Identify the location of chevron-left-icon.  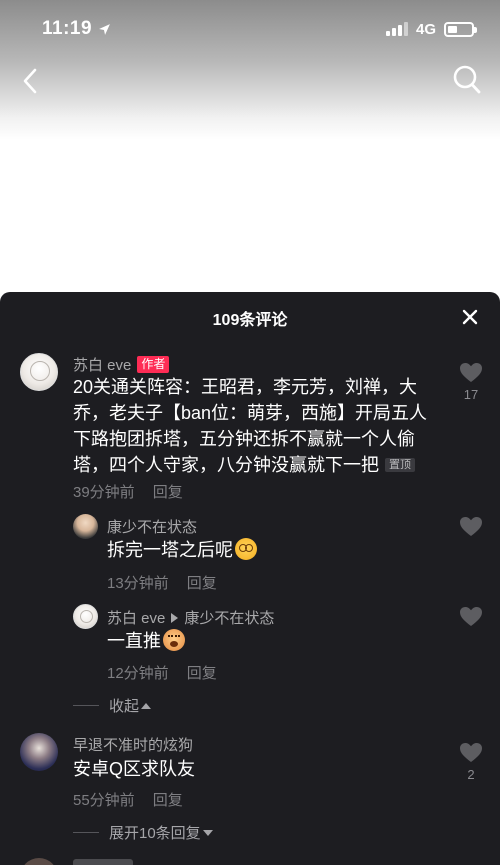
(30, 81).